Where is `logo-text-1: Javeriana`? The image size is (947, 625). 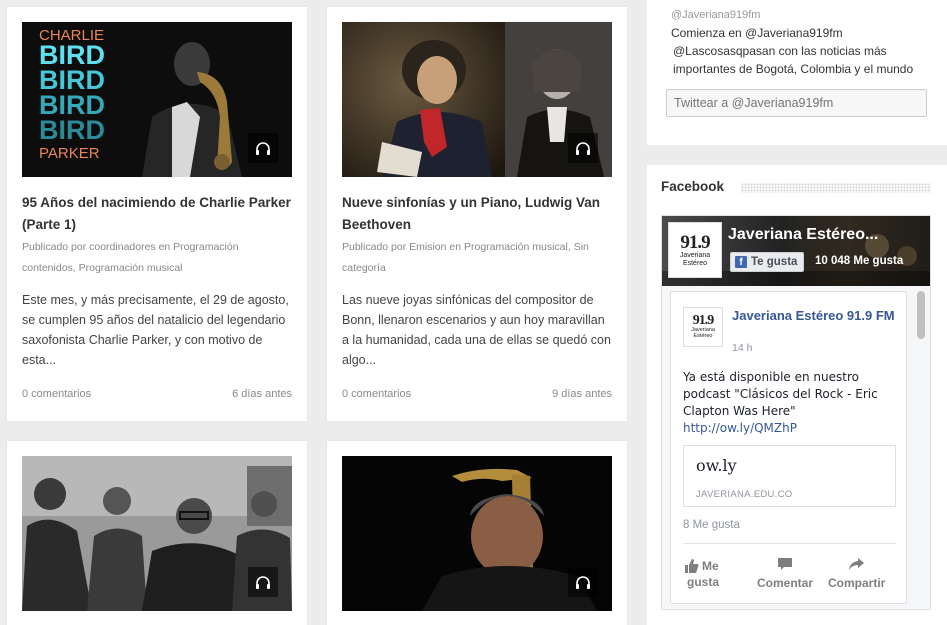
logo-text-1: Javeriana is located at coordinates (695, 256).